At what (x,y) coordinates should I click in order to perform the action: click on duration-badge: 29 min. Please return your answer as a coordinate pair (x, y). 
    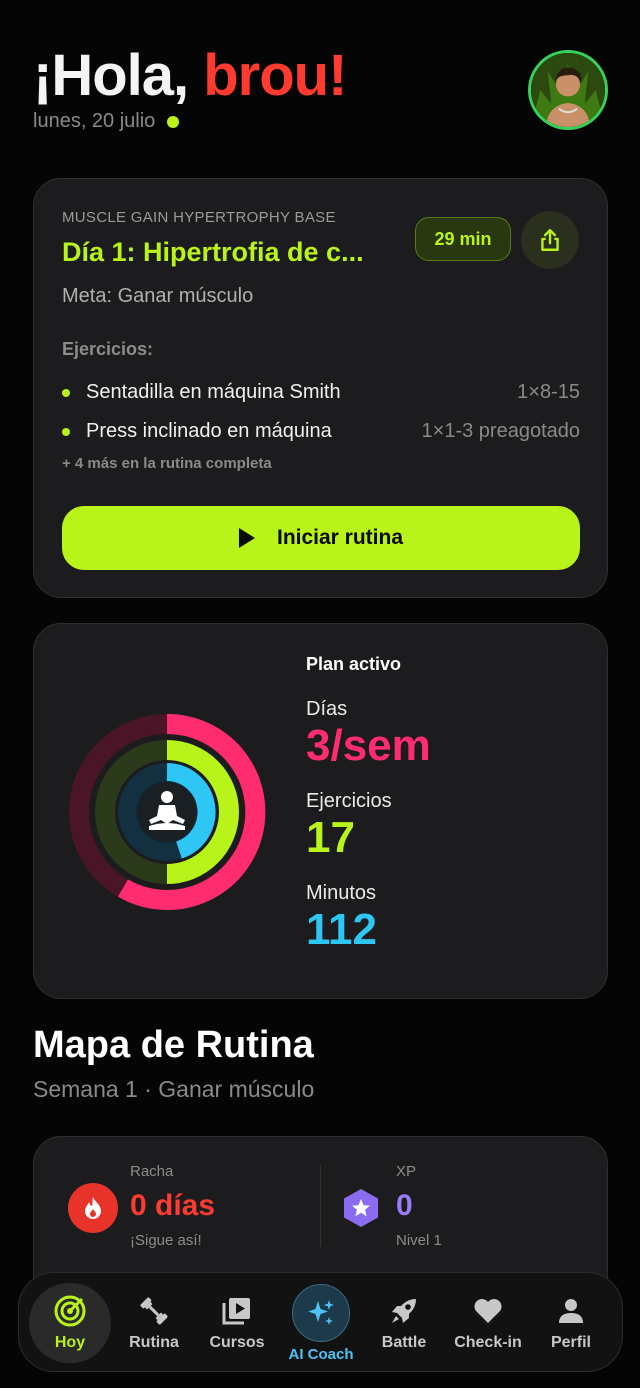
    Looking at the image, I should click on (463, 239).